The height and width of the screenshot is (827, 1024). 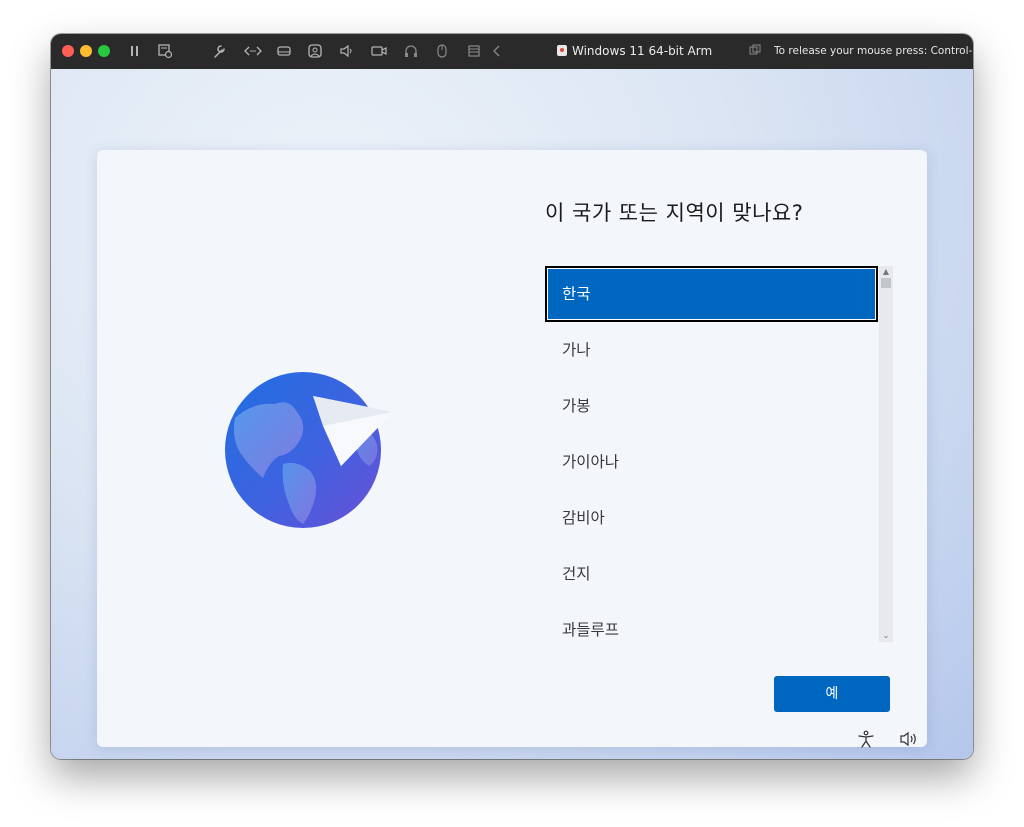 I want to click on mouse-icon, so click(x=442, y=51).